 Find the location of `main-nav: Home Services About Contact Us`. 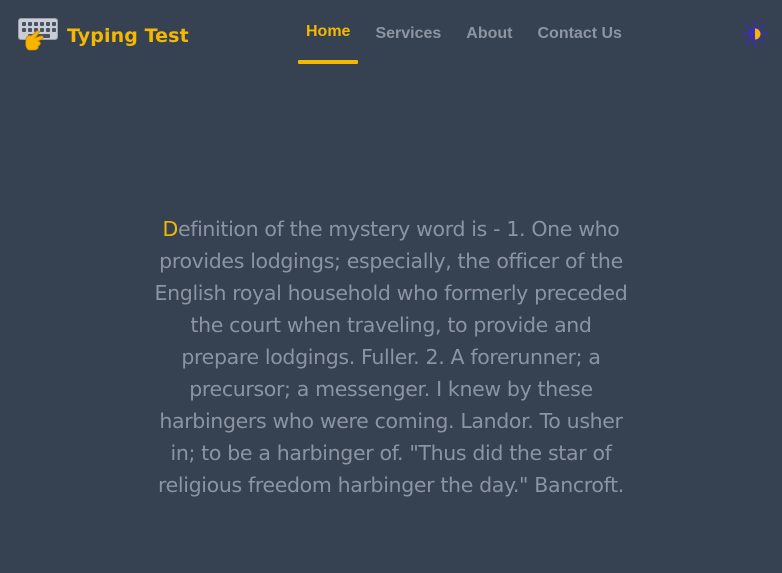

main-nav: Home Services About Contact Us is located at coordinates (468, 32).